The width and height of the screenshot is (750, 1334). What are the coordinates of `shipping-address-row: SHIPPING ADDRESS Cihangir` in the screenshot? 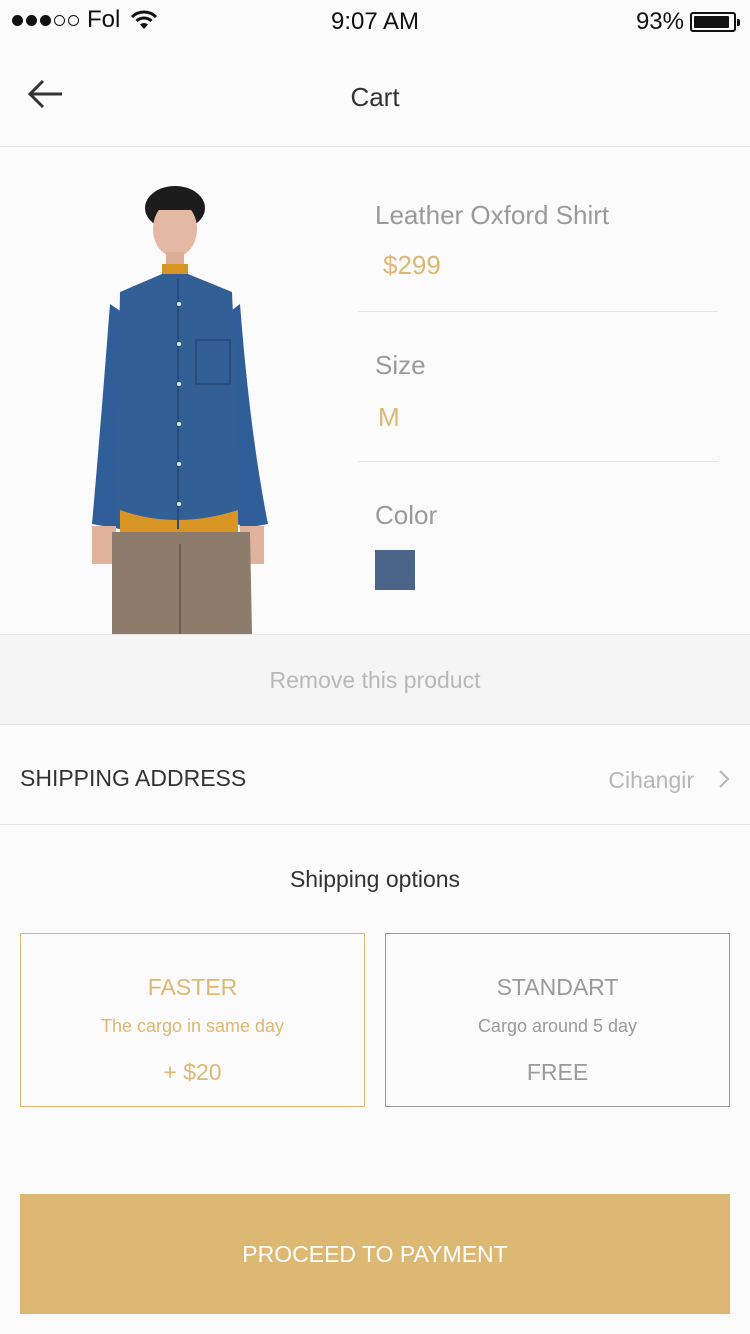 It's located at (375, 775).